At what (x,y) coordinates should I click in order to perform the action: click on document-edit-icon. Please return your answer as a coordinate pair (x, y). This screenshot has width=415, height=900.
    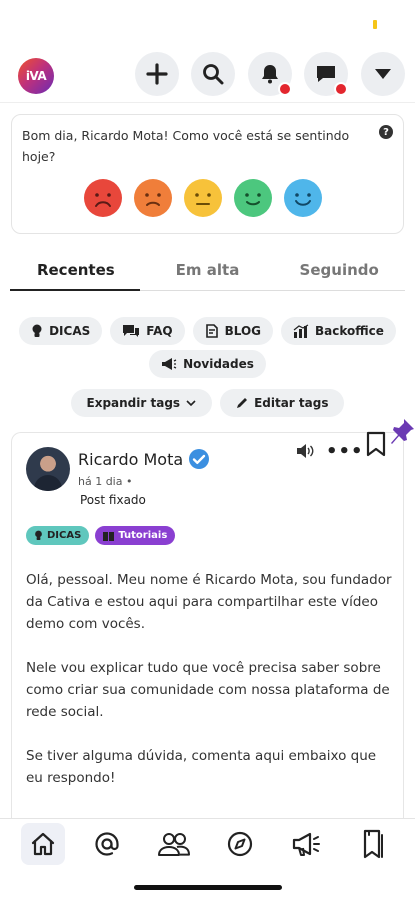
    Looking at the image, I should click on (211, 331).